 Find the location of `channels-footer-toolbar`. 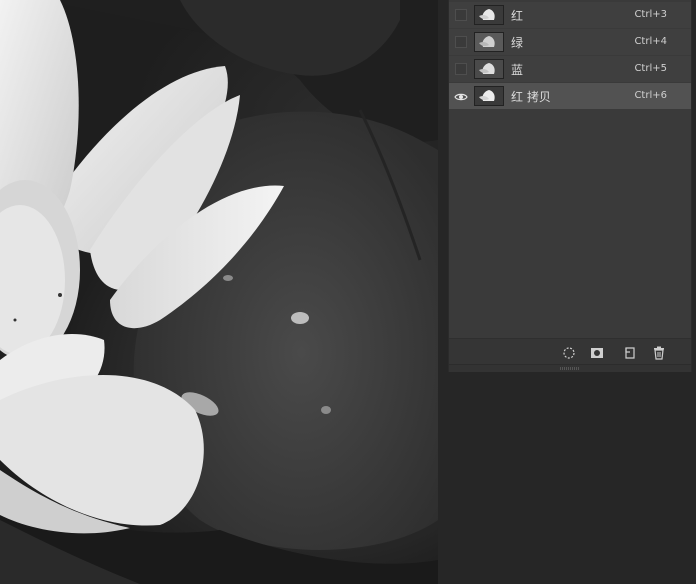

channels-footer-toolbar is located at coordinates (570, 351).